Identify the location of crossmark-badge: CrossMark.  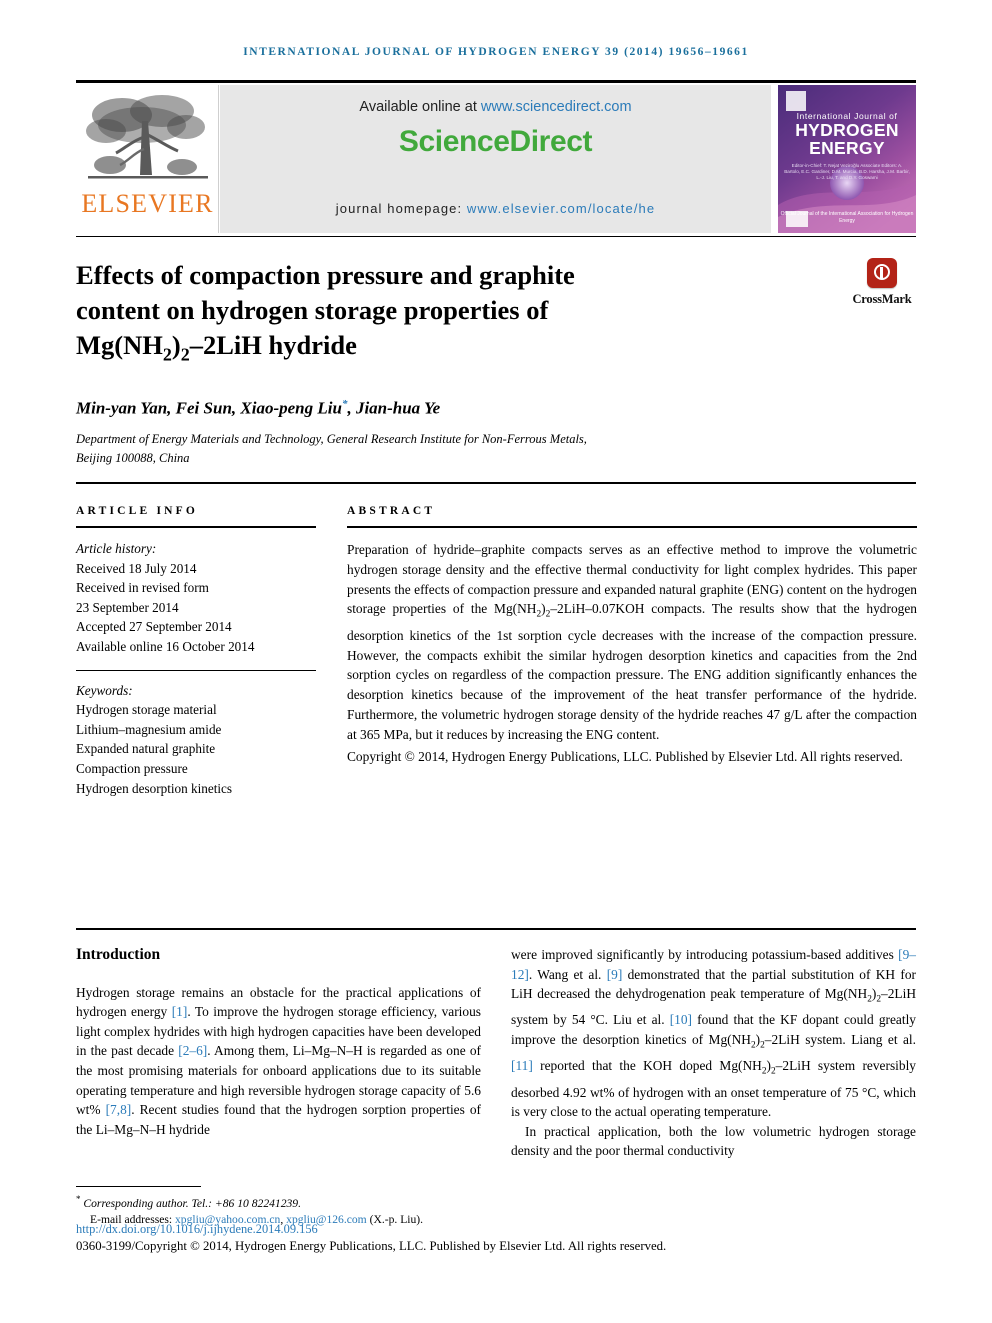
(882, 289).